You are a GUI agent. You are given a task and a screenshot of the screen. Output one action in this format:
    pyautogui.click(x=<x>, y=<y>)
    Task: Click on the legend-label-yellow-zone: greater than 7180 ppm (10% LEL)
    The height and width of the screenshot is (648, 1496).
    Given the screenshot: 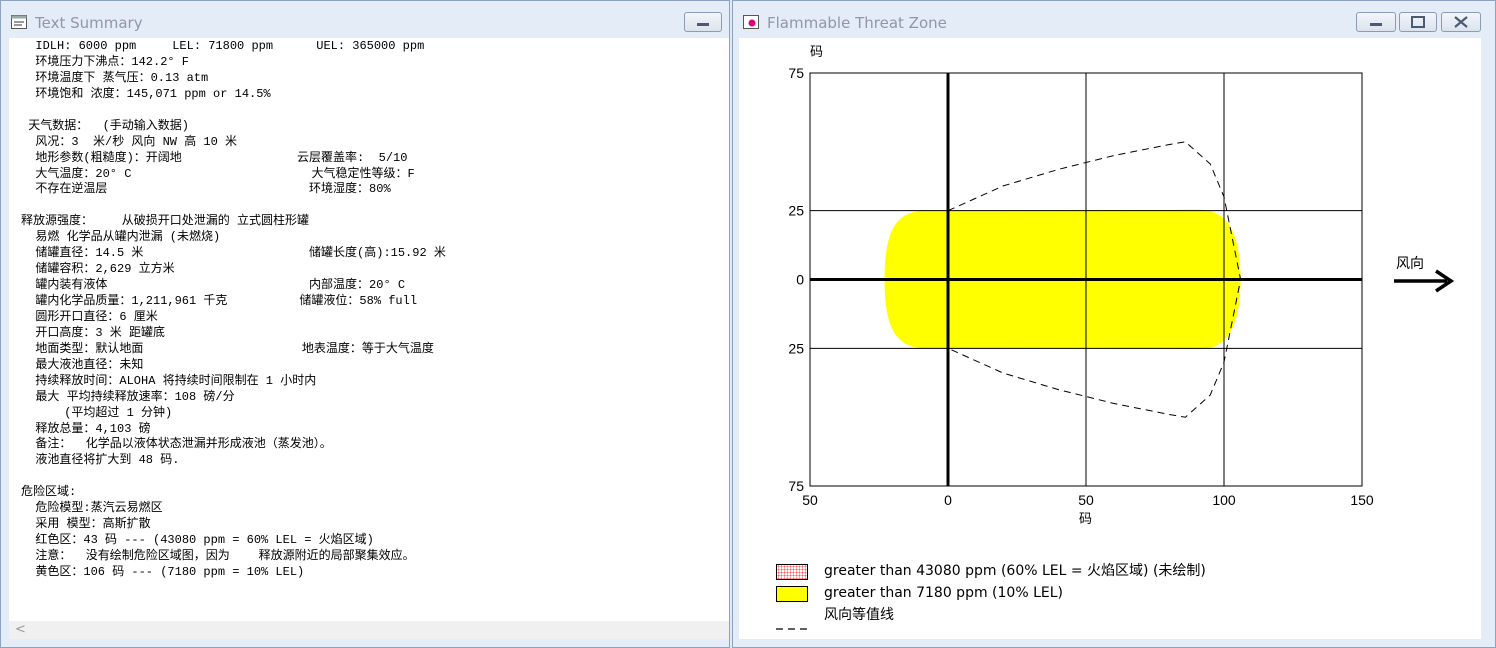 What is the action you would take?
    pyautogui.click(x=943, y=593)
    